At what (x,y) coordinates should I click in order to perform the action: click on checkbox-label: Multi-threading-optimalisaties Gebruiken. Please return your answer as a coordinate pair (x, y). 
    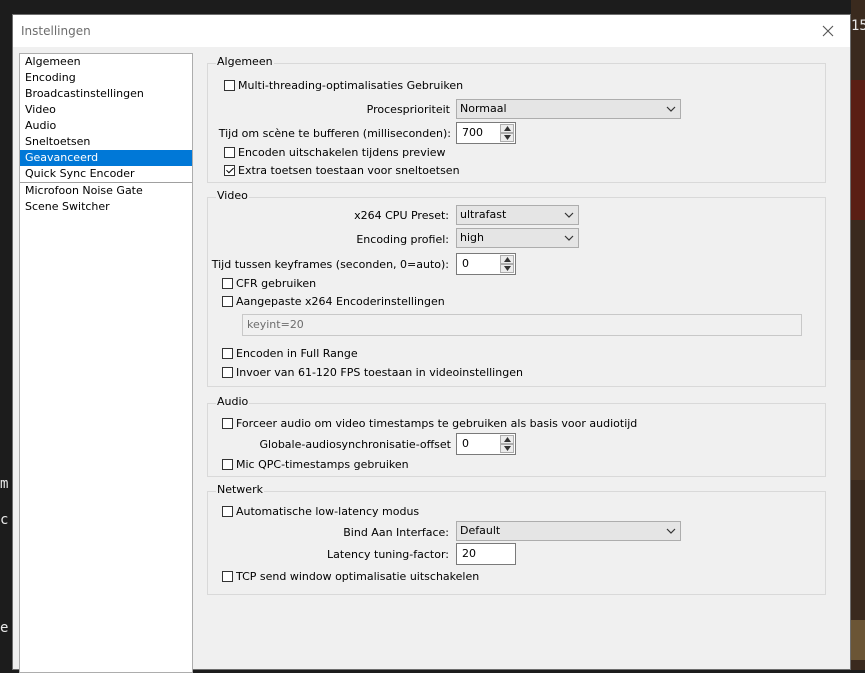
    Looking at the image, I should click on (351, 85).